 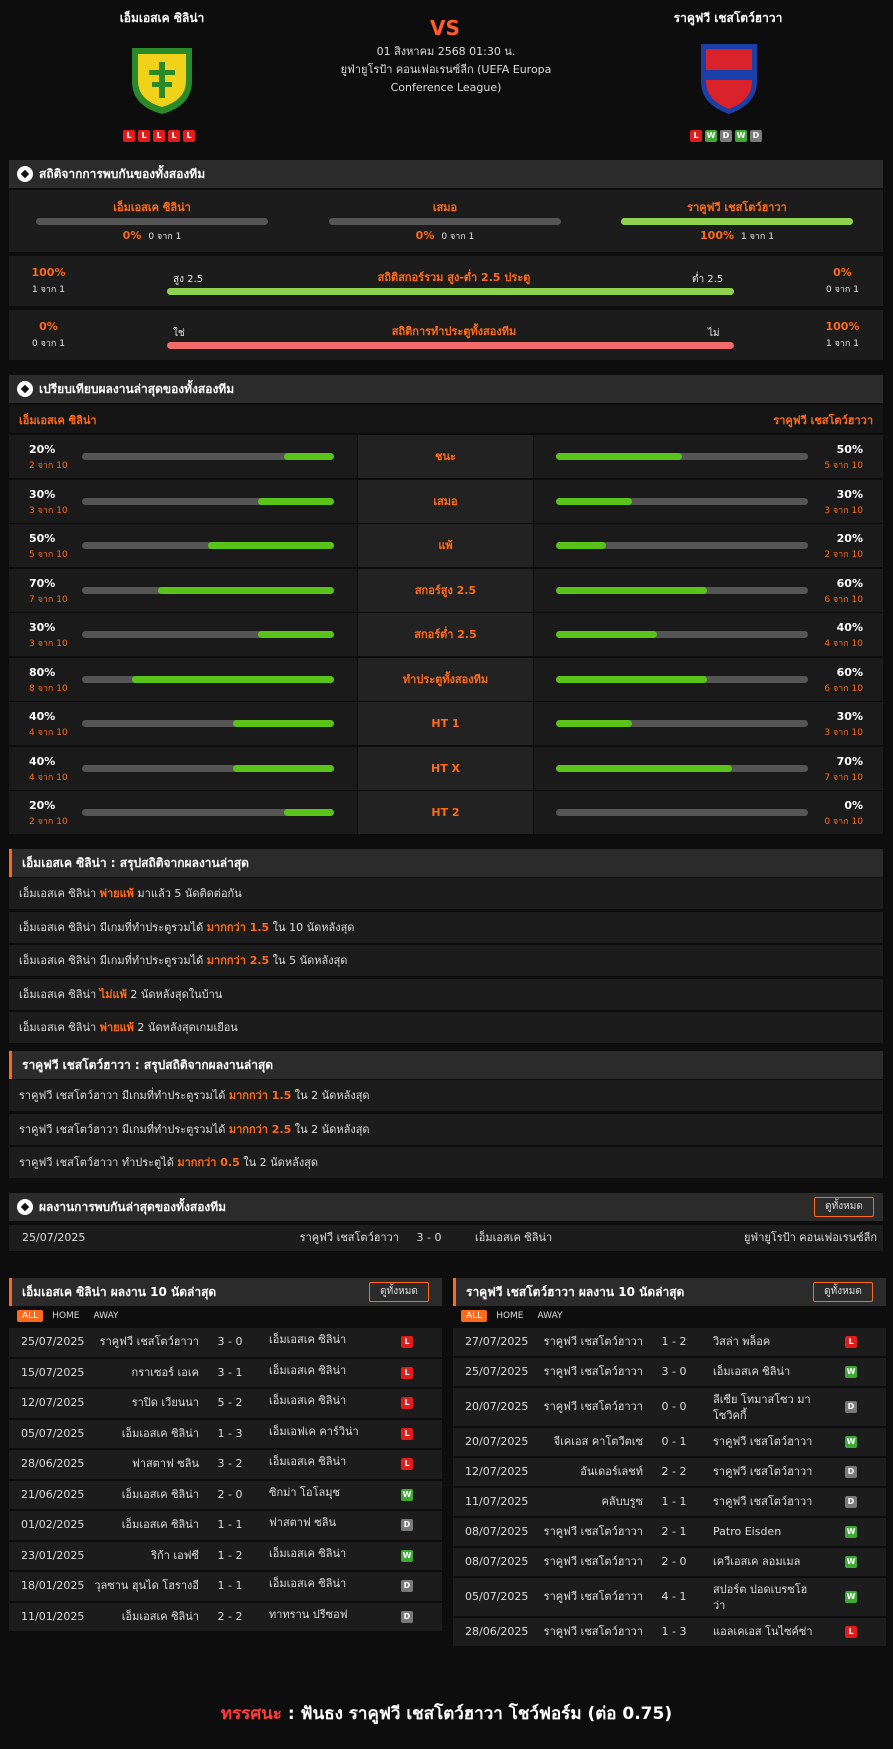 I want to click on away-team: ทาทราน ปรีซอฟ, so click(x=319, y=1615).